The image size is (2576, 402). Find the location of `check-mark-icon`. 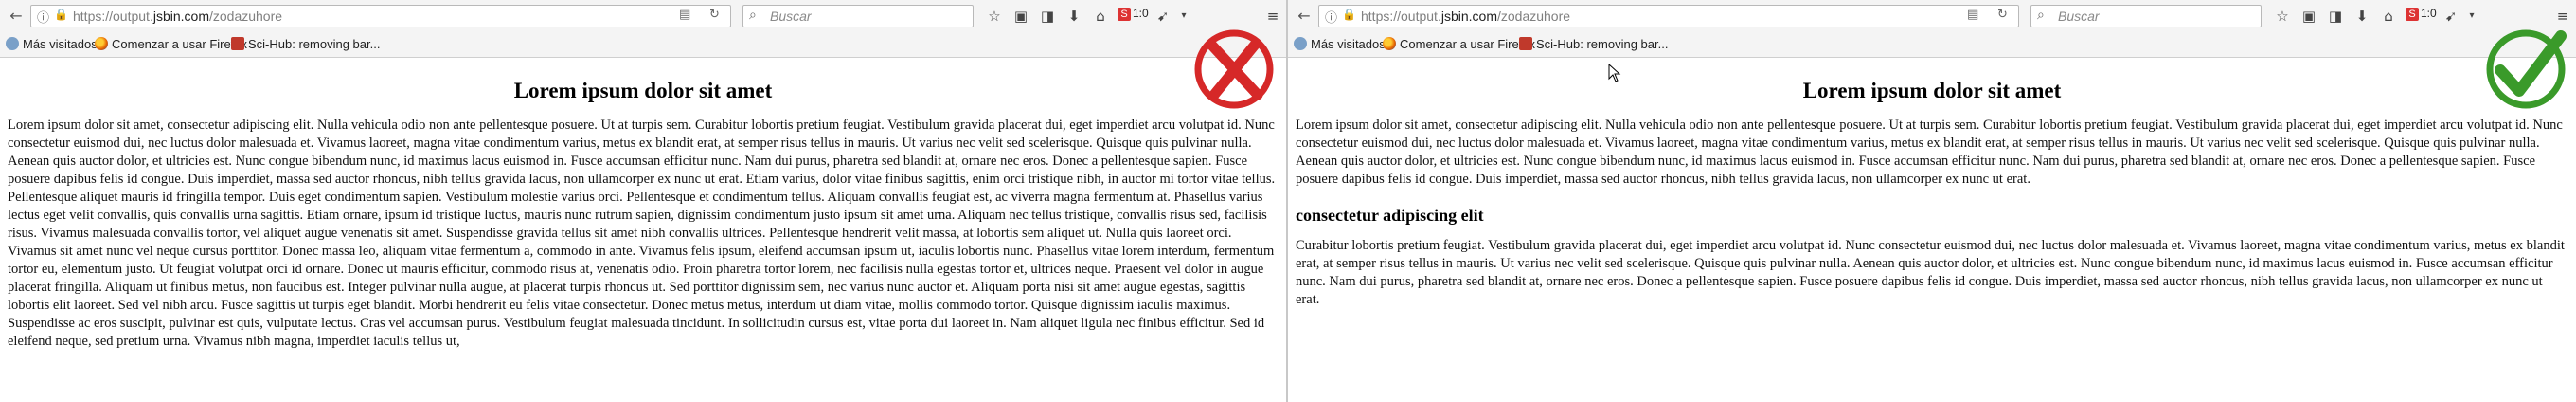

check-mark-icon is located at coordinates (2526, 69).